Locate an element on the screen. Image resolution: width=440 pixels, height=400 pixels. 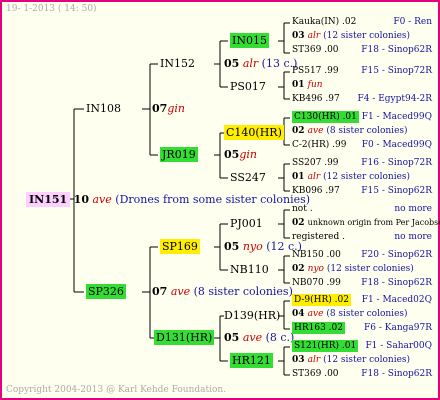
fm-id: JR019 is located at coordinates (179, 154).